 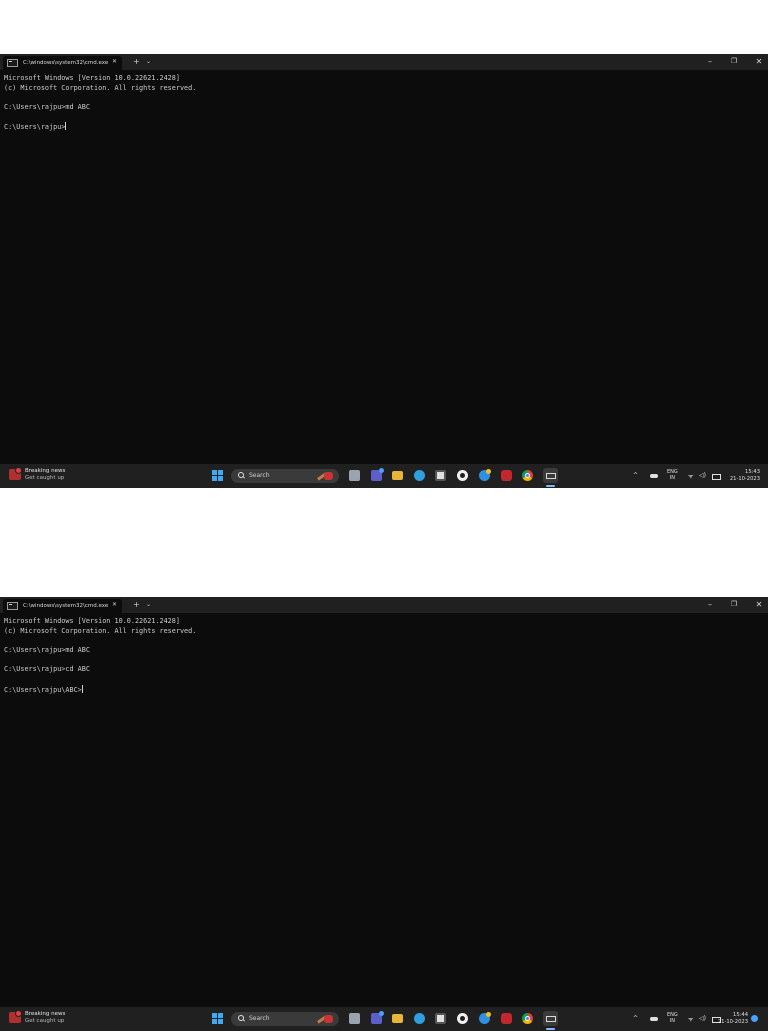 I want to click on battery-icon, so click(x=716, y=477).